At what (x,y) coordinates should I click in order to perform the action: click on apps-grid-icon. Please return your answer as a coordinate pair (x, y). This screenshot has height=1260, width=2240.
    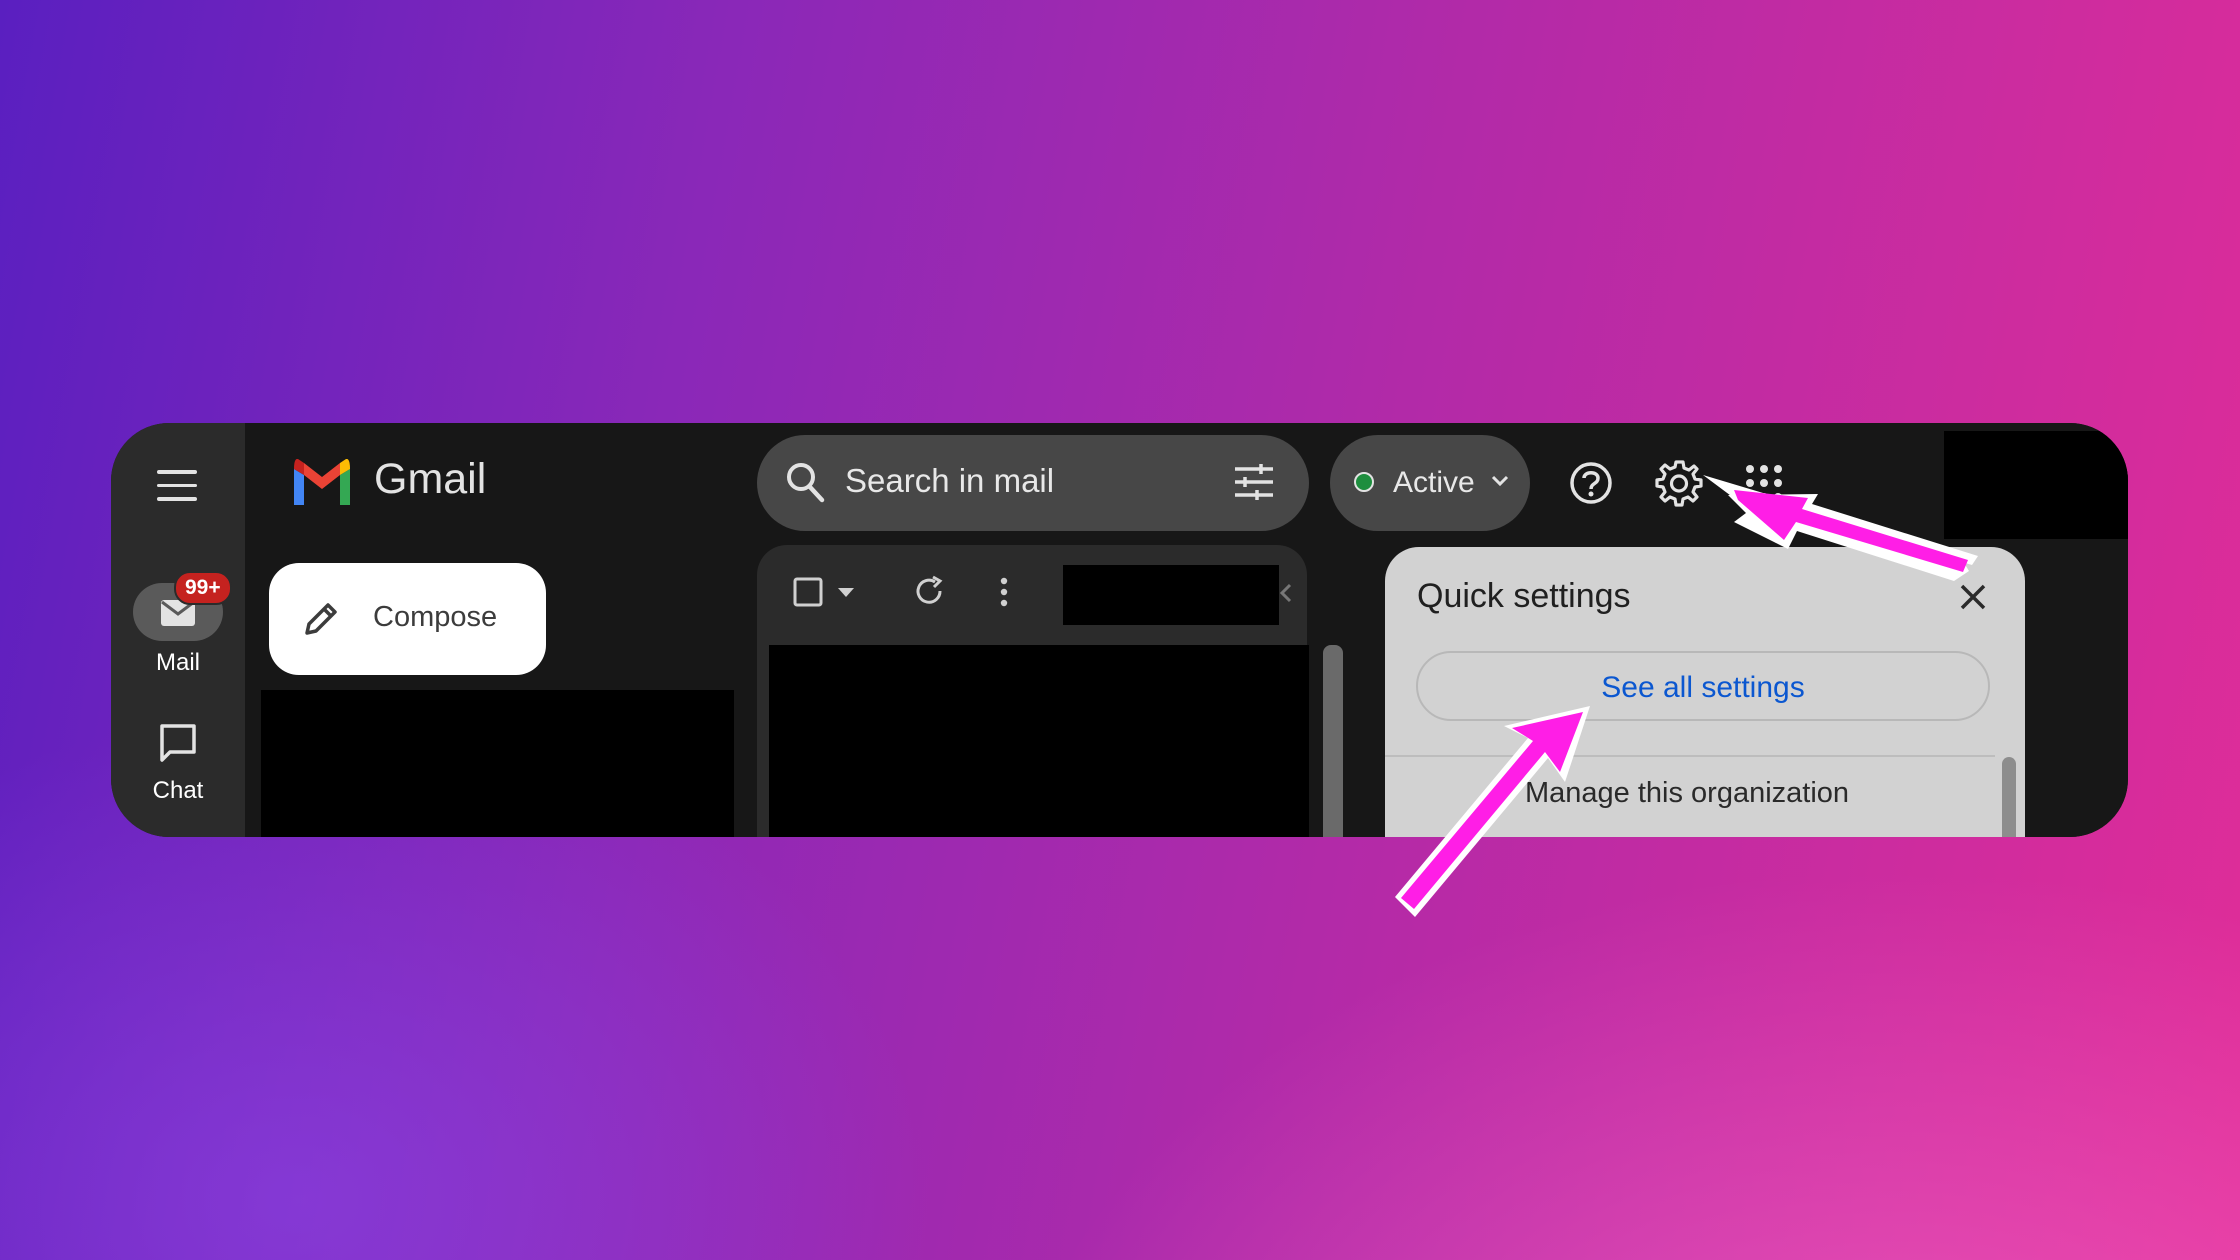
    Looking at the image, I should click on (1764, 483).